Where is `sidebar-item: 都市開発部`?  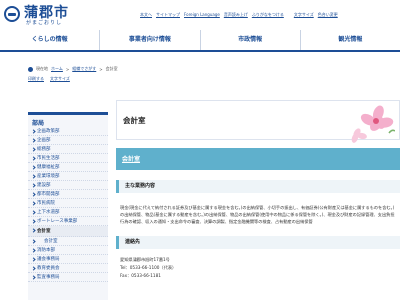 sidebar-item: 都市開発部 is located at coordinates (68, 194).